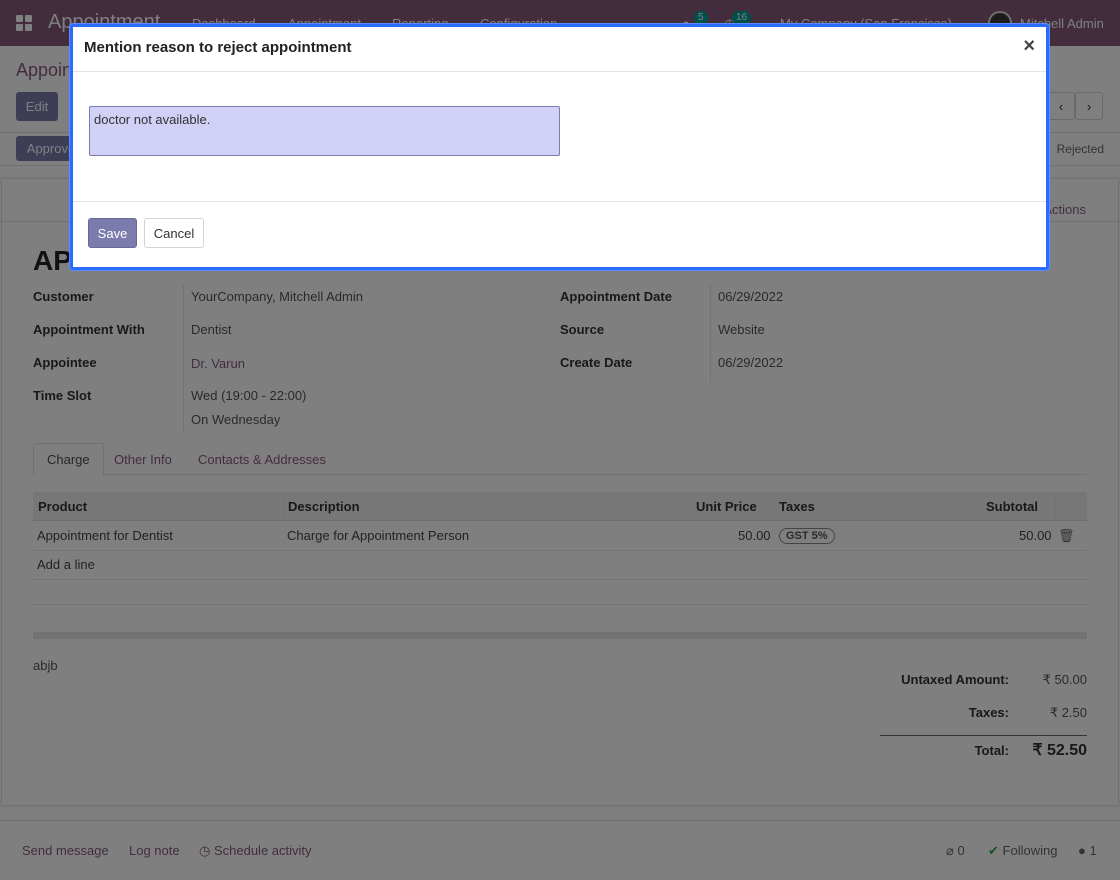 The image size is (1120, 880). What do you see at coordinates (174, 233) in the screenshot?
I see `cancel-button: Cancel` at bounding box center [174, 233].